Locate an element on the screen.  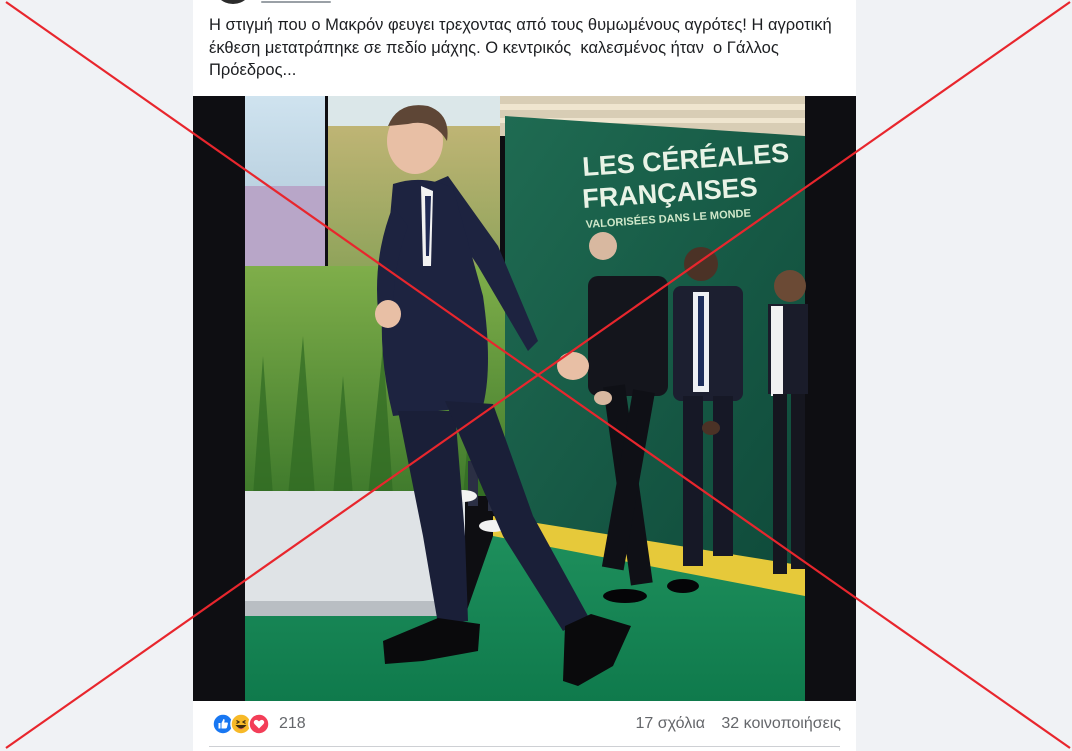
post-header is located at coordinates (513, 4).